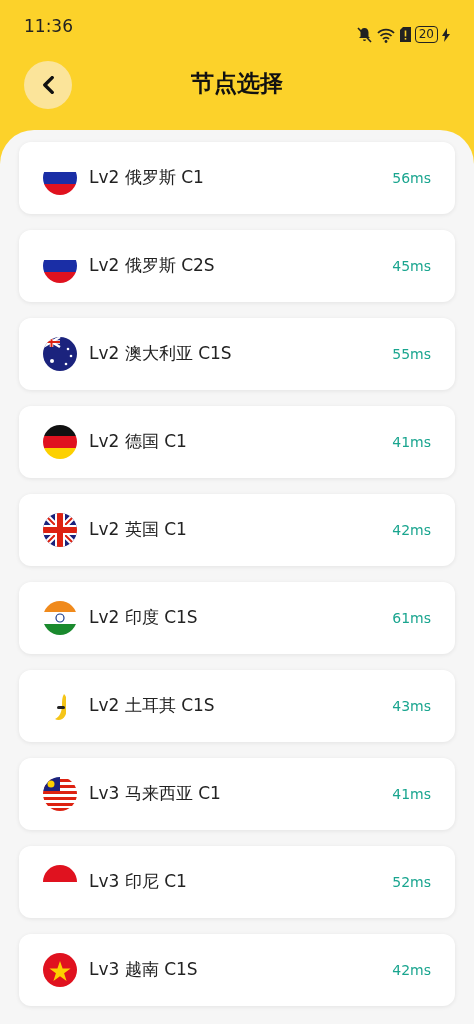 The image size is (474, 1024). Describe the element at coordinates (385, 34) in the screenshot. I see `wifi-icon` at that location.